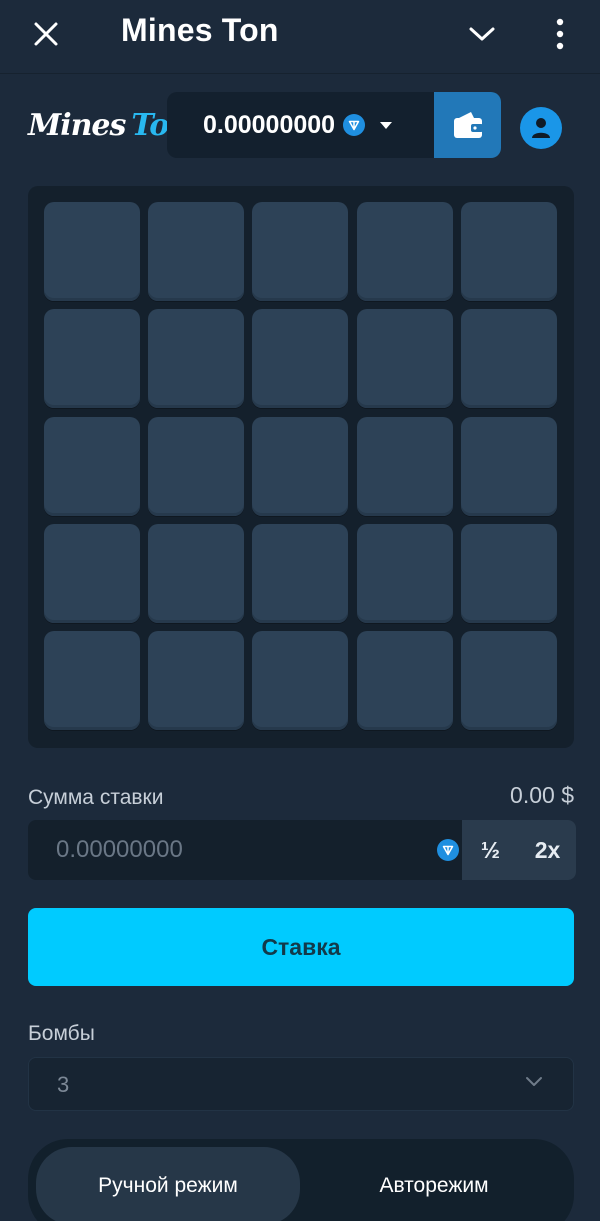  Describe the element at coordinates (269, 124) in the screenshot. I see `balance-amount: 0.00000000` at that location.